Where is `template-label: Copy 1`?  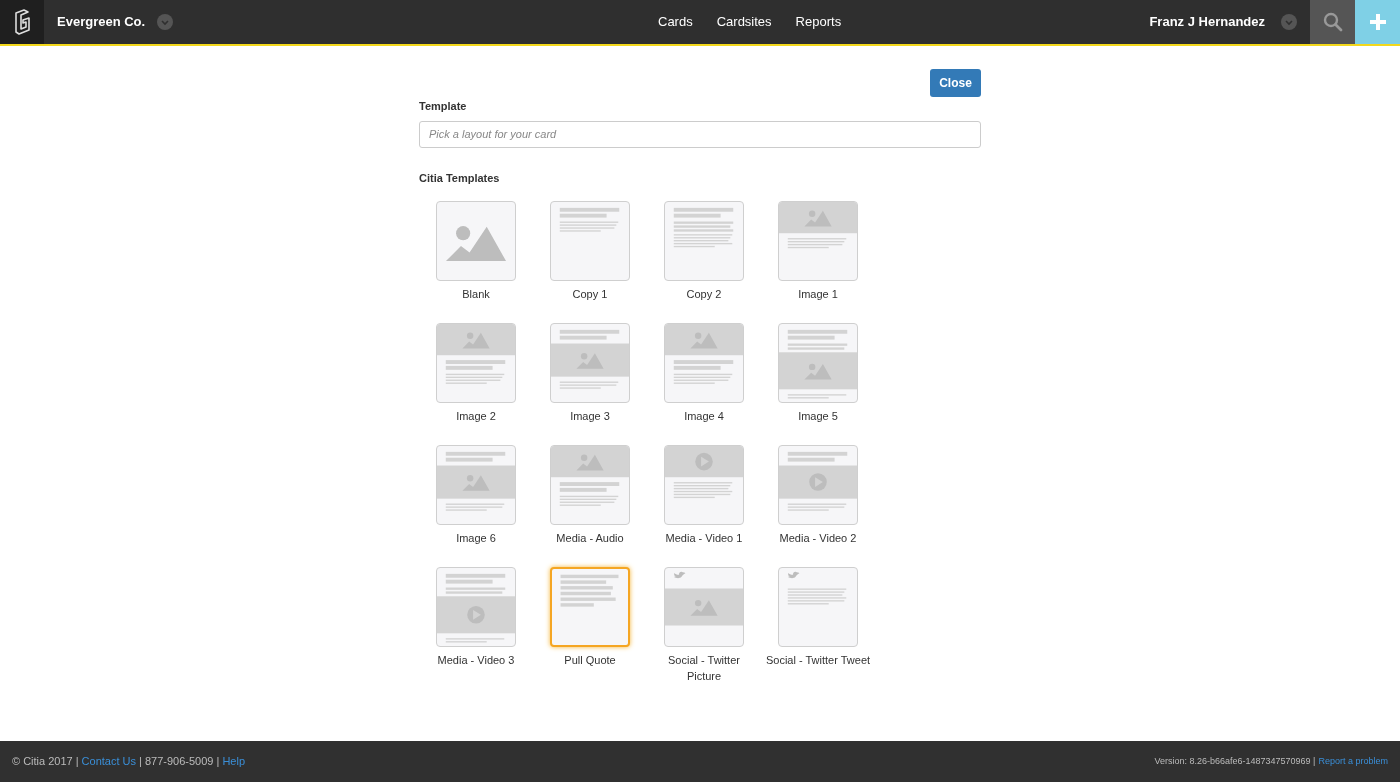
template-label: Copy 1 is located at coordinates (590, 294).